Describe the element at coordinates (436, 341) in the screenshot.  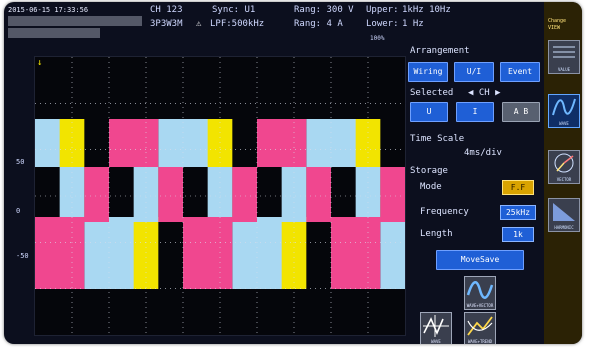
I see `view-wave-label: WAVE` at that location.